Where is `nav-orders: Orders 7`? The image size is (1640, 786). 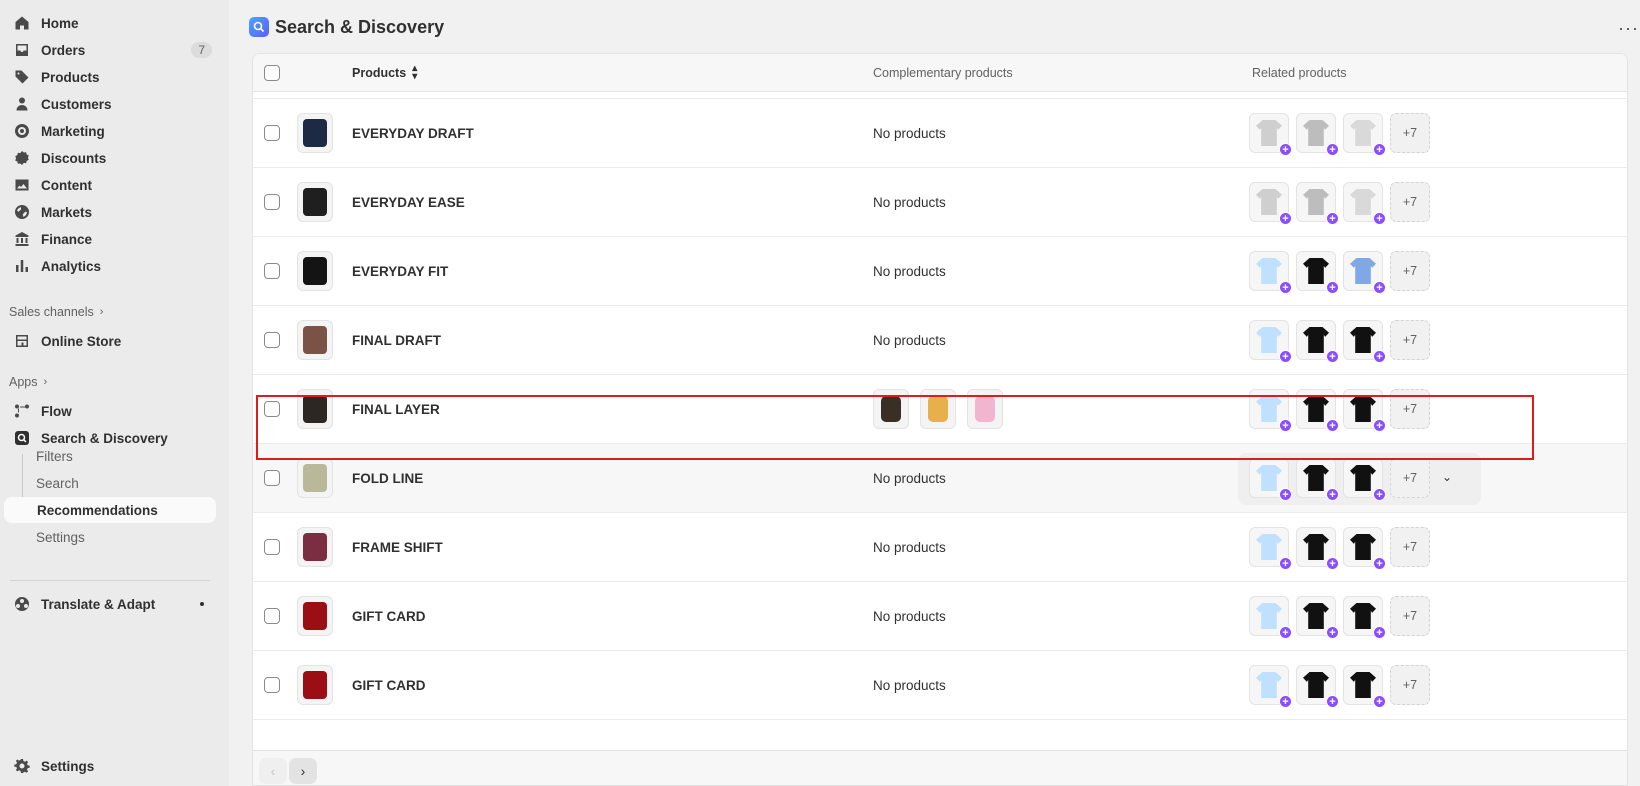 nav-orders: Orders 7 is located at coordinates (111, 50).